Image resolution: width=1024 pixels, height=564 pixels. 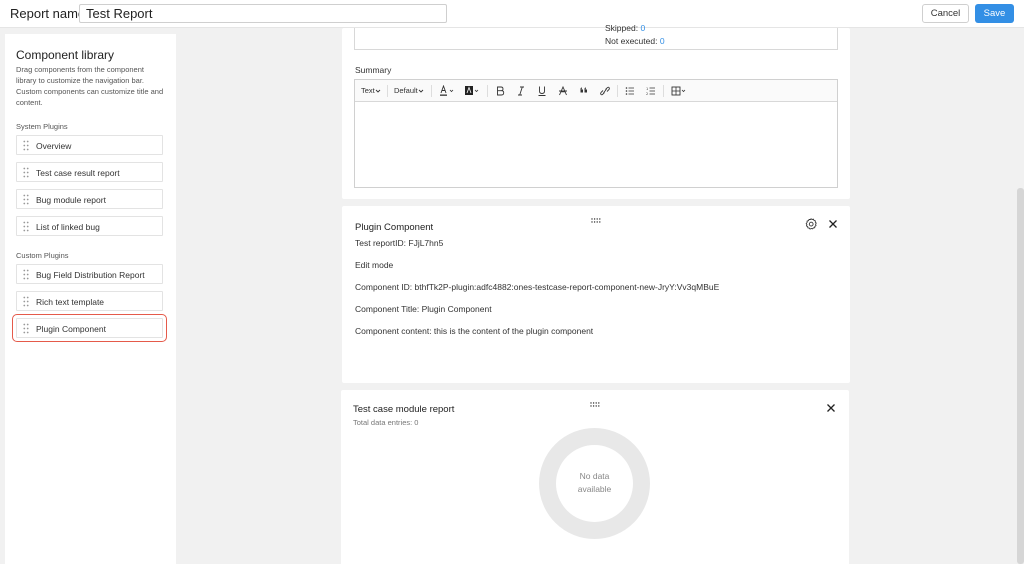 What do you see at coordinates (447, 91) in the screenshot?
I see `font-color-icon` at bounding box center [447, 91].